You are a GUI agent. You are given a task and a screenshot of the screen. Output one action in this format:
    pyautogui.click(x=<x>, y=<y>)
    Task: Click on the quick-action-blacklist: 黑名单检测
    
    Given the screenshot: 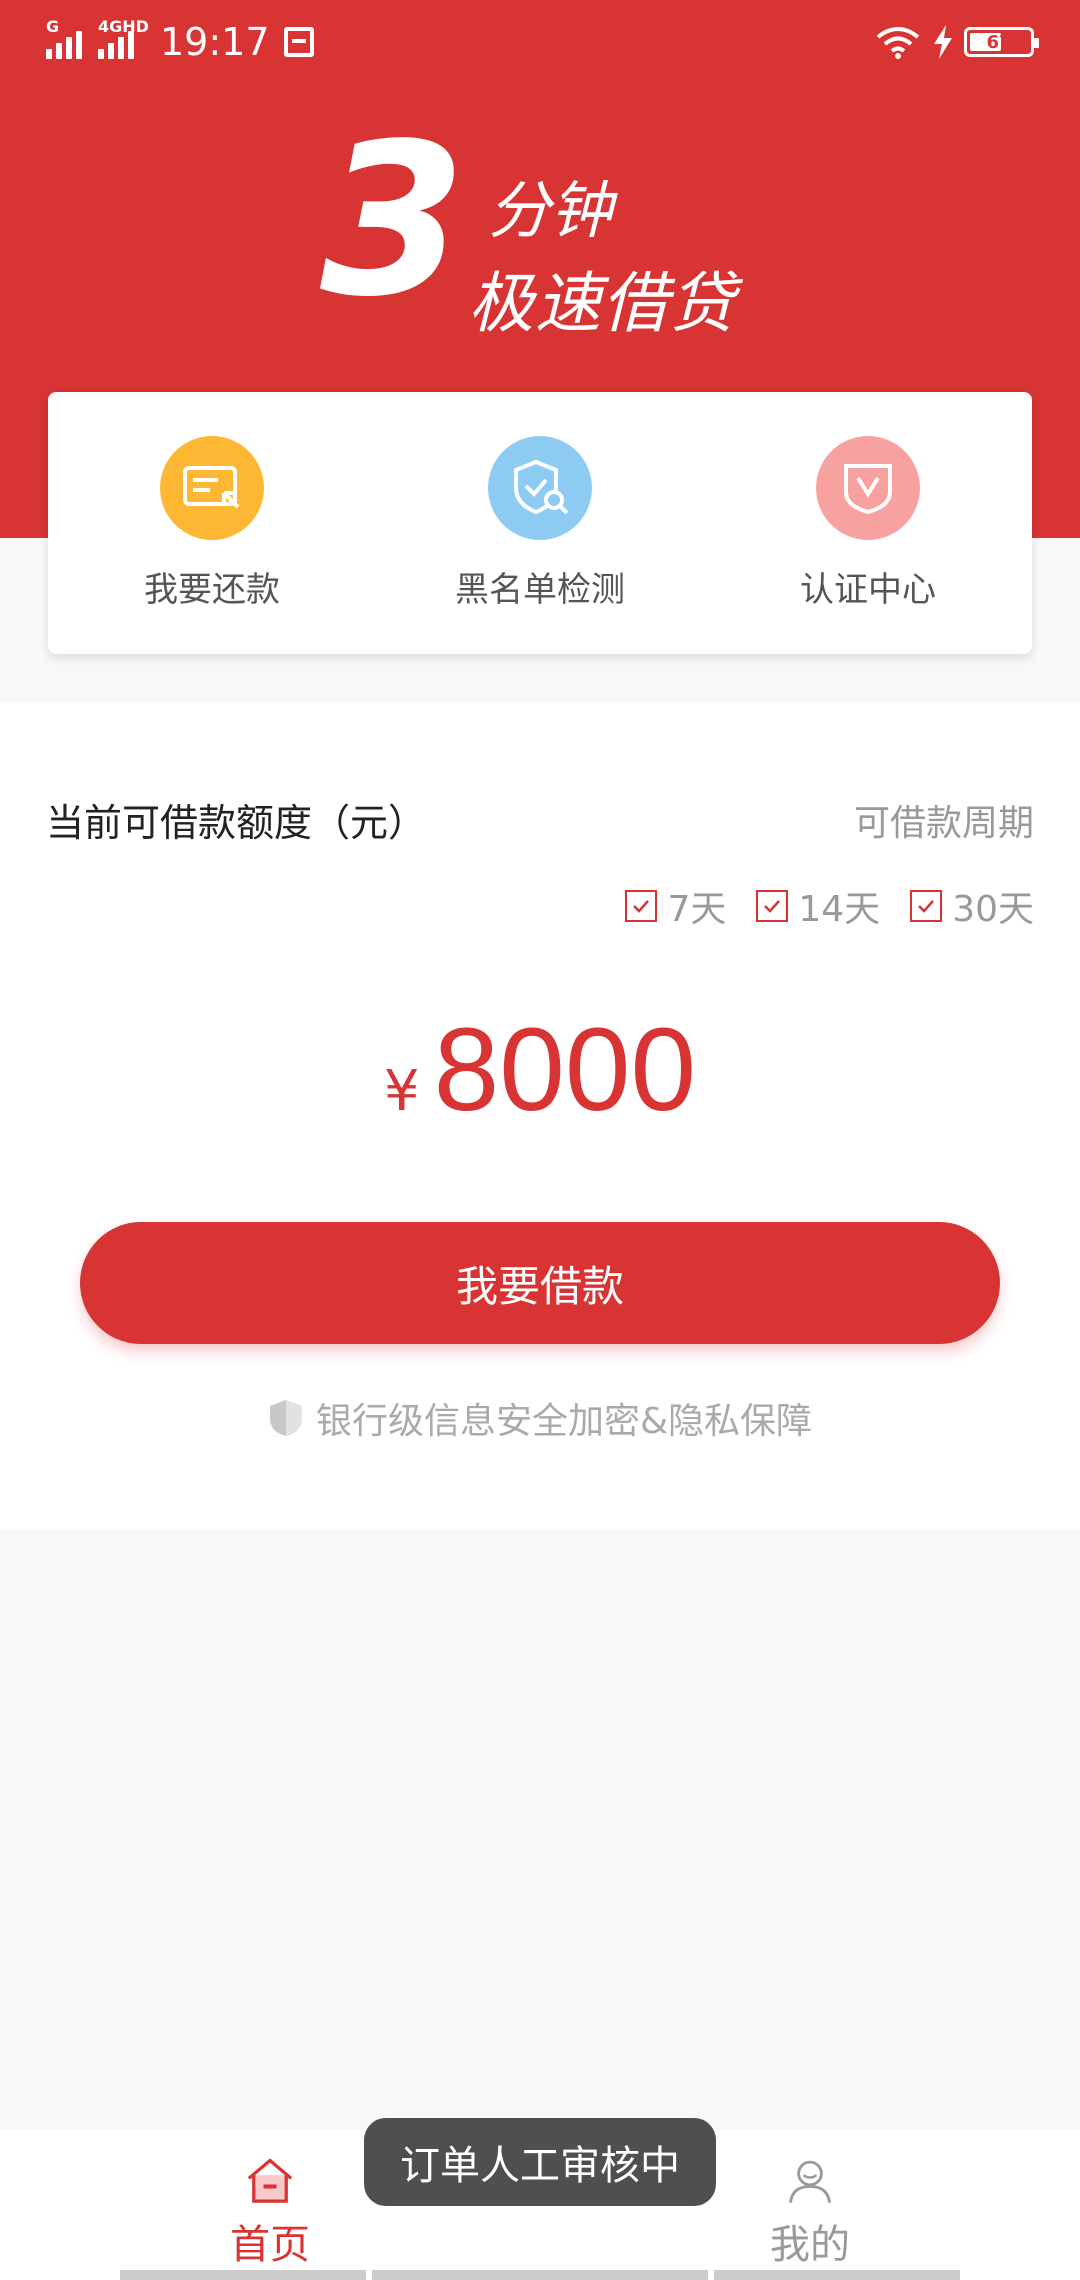 What is the action you would take?
    pyautogui.click(x=540, y=523)
    